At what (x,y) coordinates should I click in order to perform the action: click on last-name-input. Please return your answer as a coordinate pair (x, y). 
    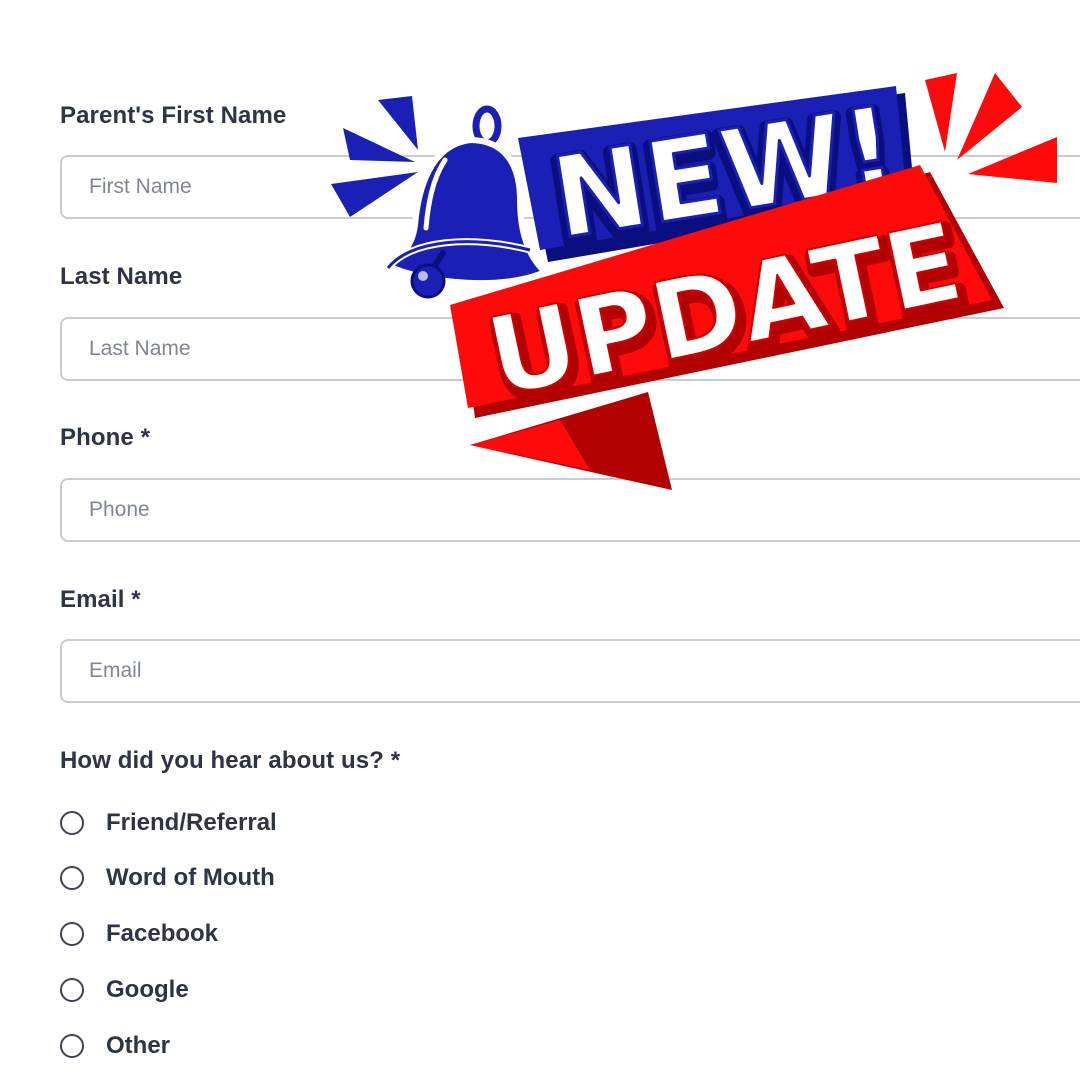
    Looking at the image, I should click on (570, 349).